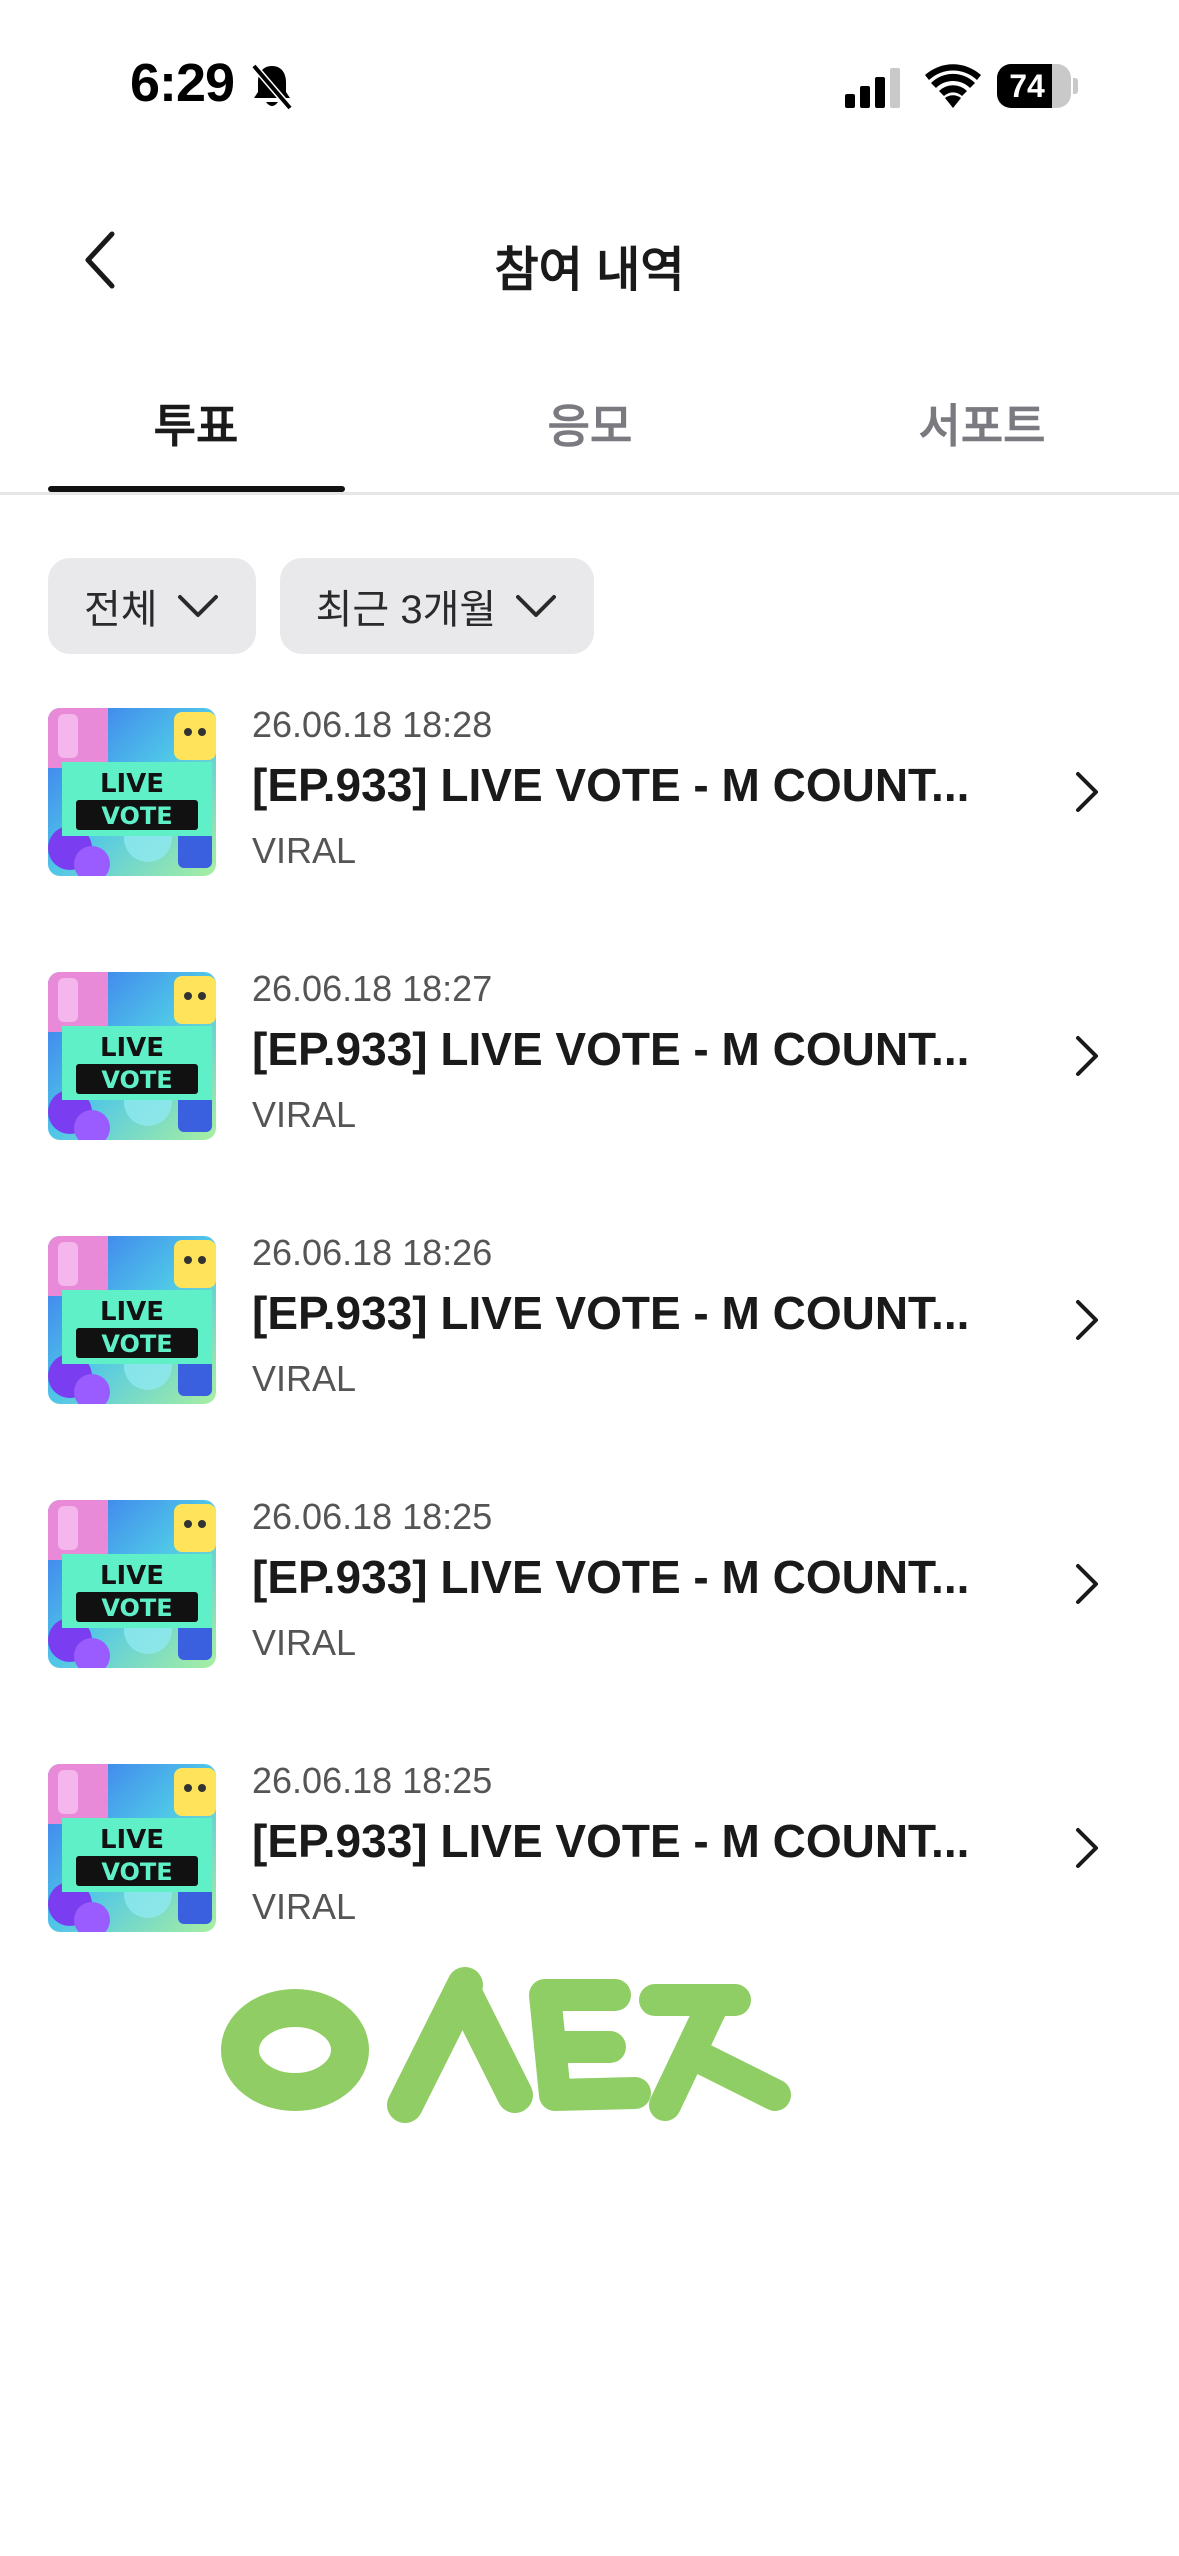 Image resolution: width=1179 pixels, height=2556 pixels. What do you see at coordinates (121, 610) in the screenshot?
I see `category-filter-label: 전체` at bounding box center [121, 610].